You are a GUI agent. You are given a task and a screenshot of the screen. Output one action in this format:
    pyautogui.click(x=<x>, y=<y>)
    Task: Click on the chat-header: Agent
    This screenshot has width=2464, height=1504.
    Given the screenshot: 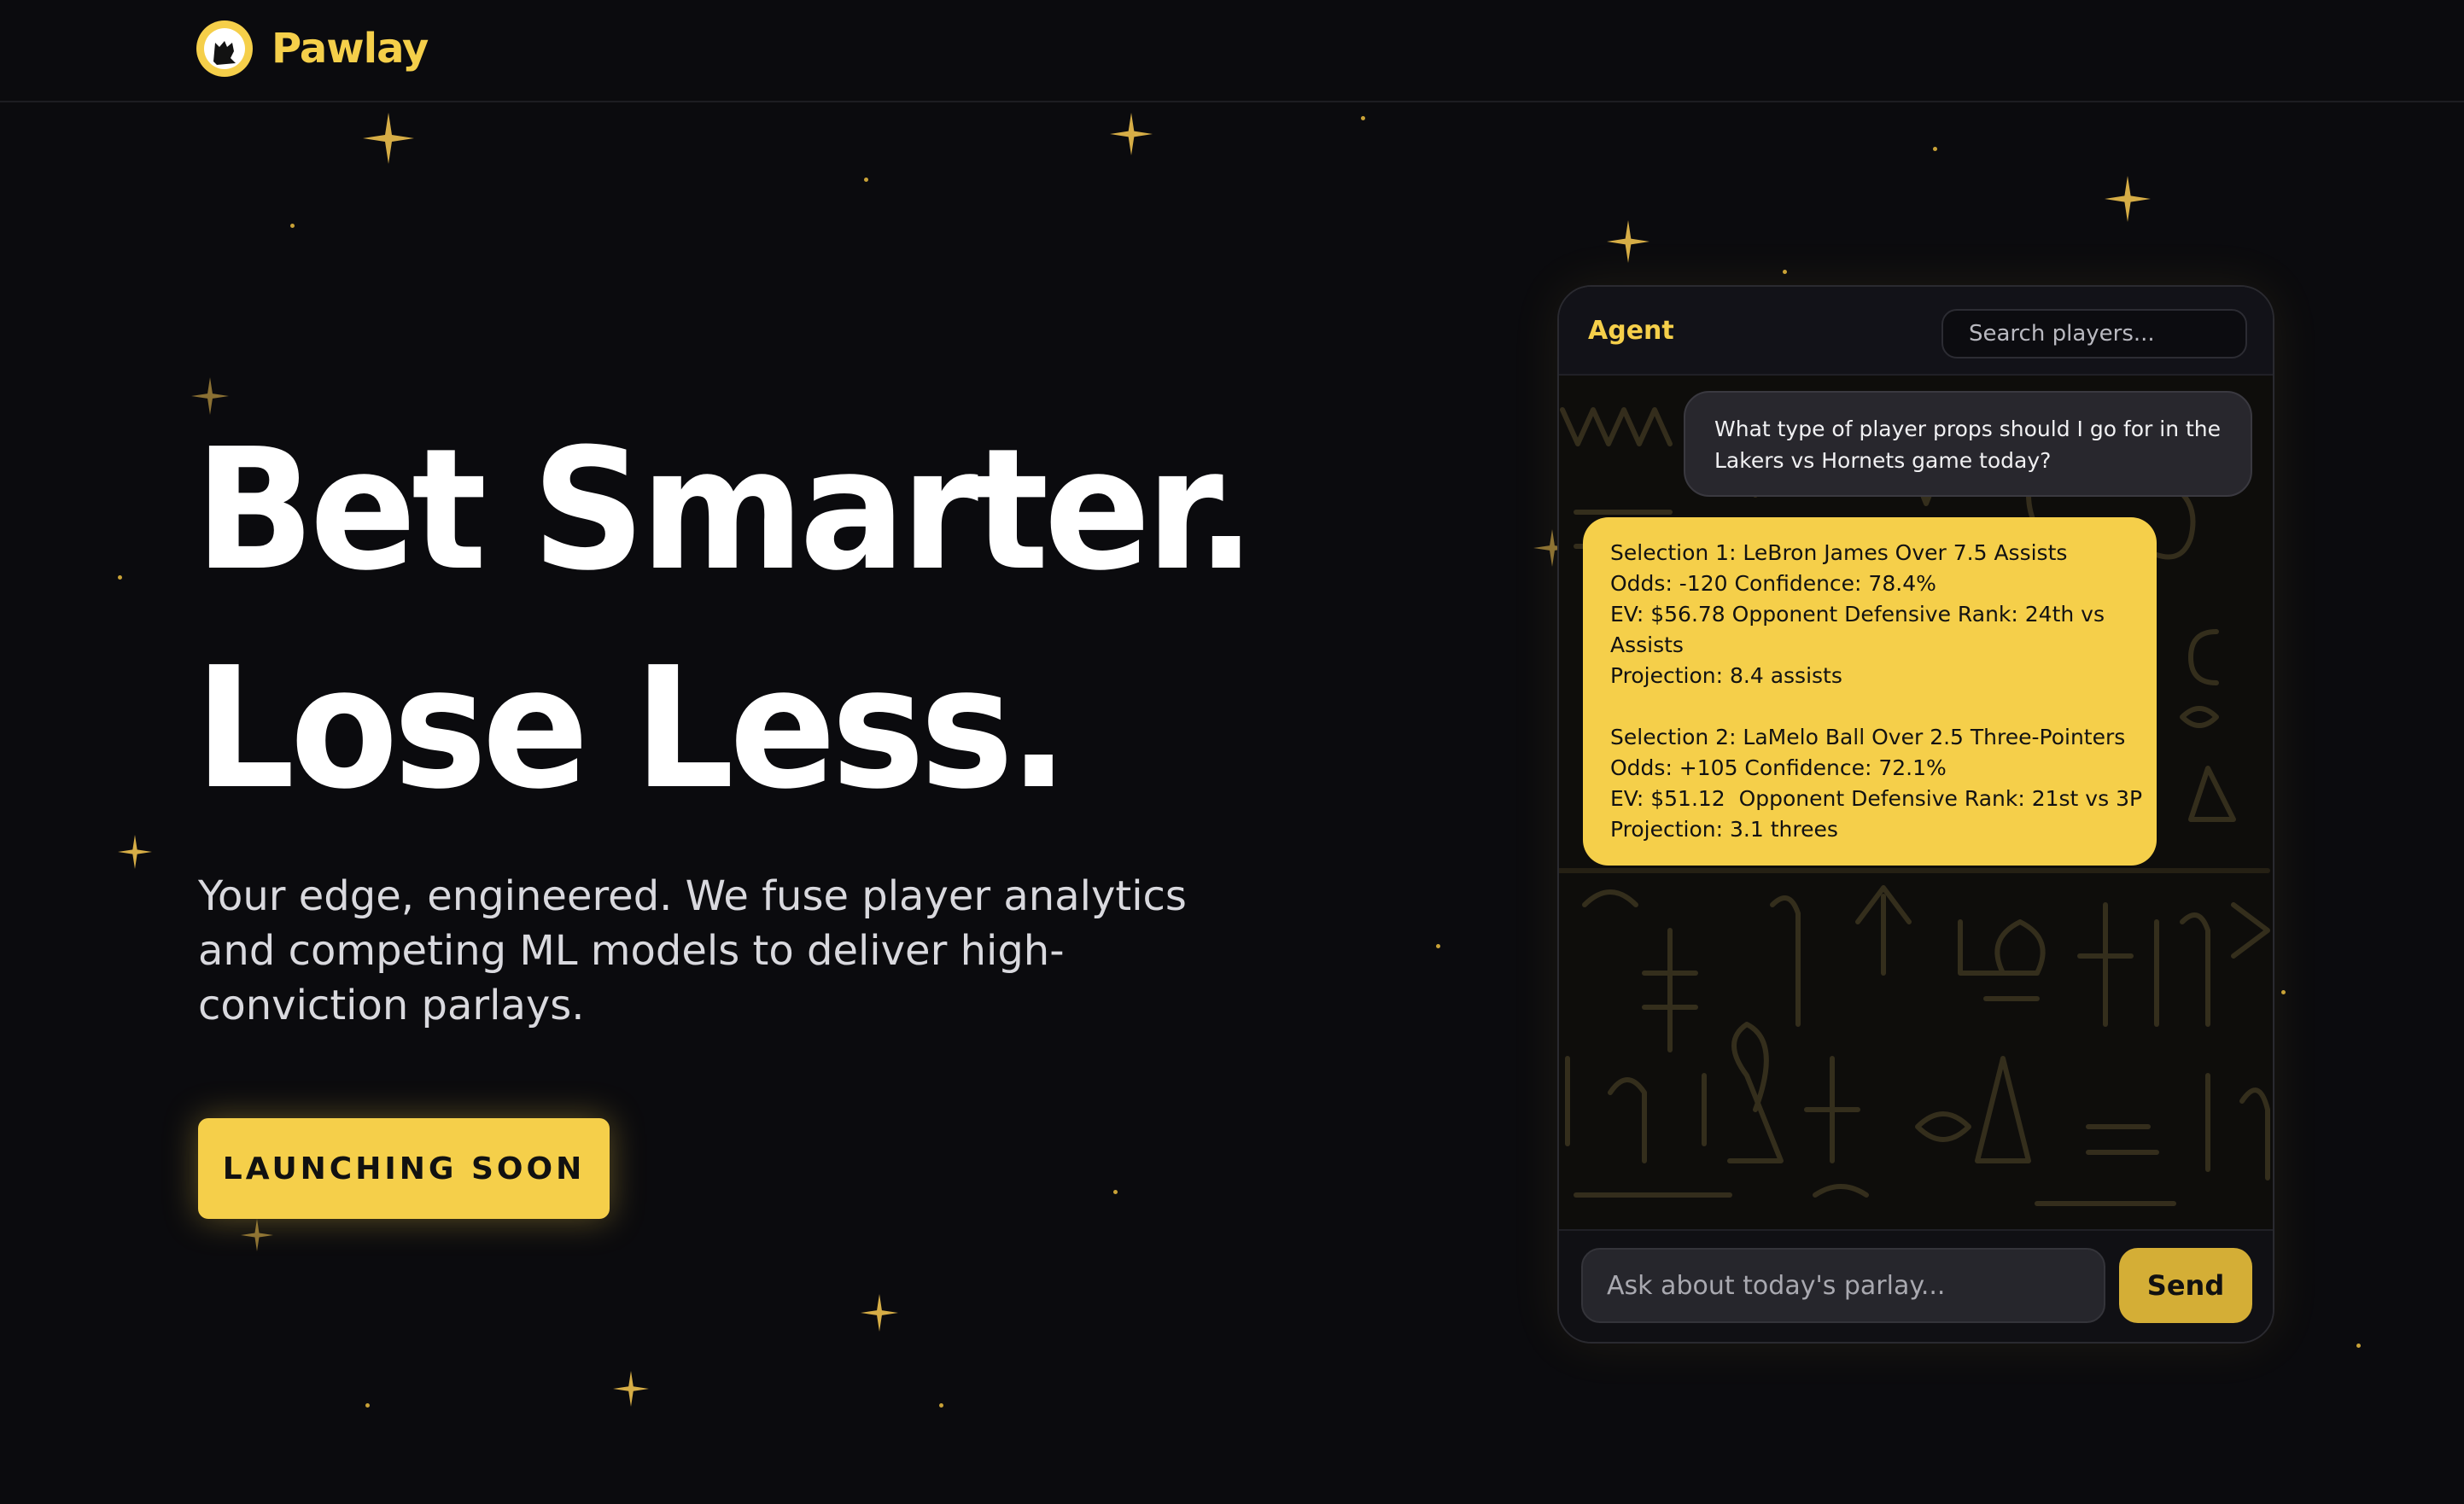 What is the action you would take?
    pyautogui.click(x=1916, y=331)
    